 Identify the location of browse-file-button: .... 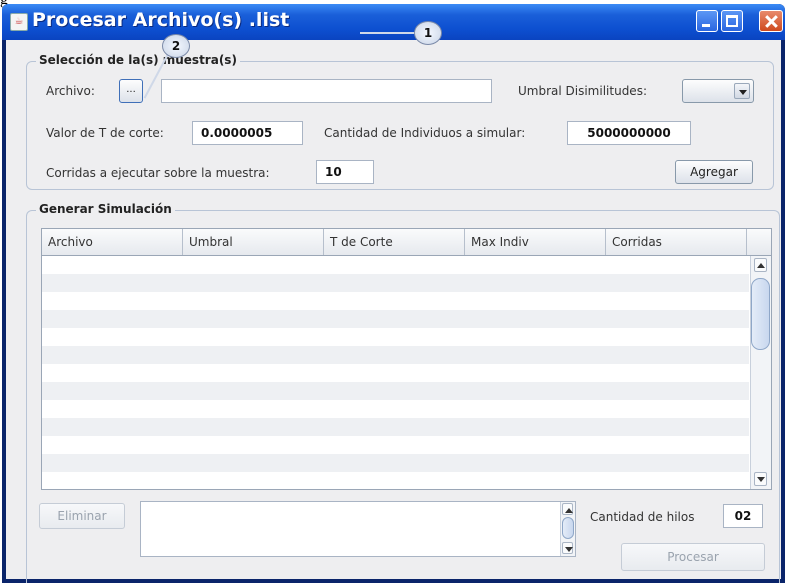
(131, 91).